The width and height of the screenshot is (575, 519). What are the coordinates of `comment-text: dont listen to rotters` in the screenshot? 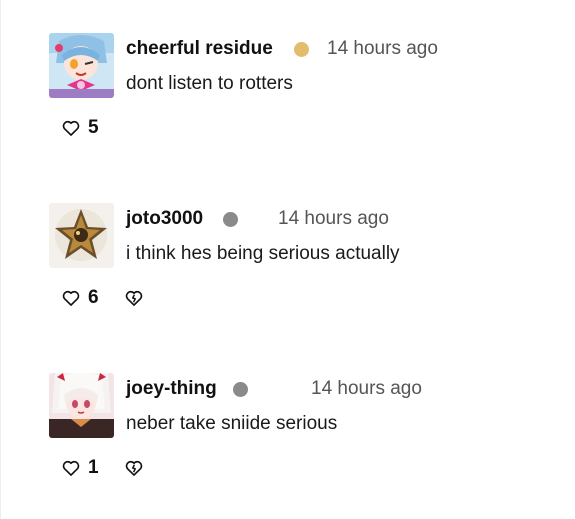 It's located at (209, 83).